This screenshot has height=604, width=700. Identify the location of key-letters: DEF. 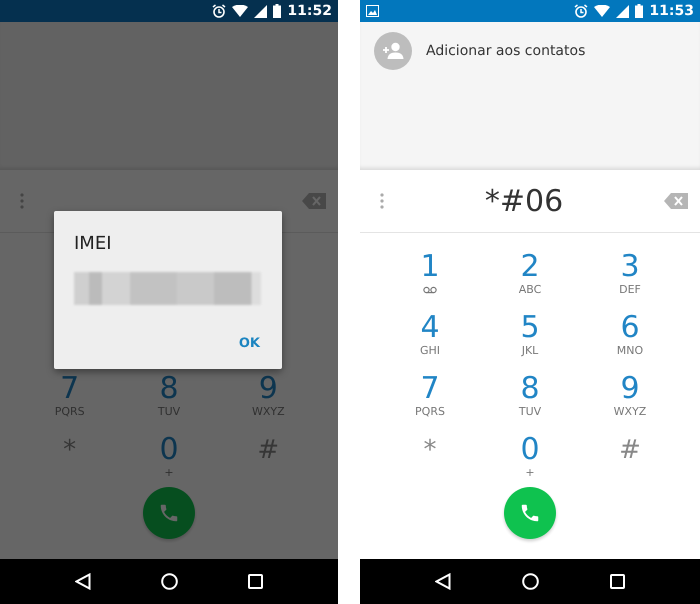
(630, 290).